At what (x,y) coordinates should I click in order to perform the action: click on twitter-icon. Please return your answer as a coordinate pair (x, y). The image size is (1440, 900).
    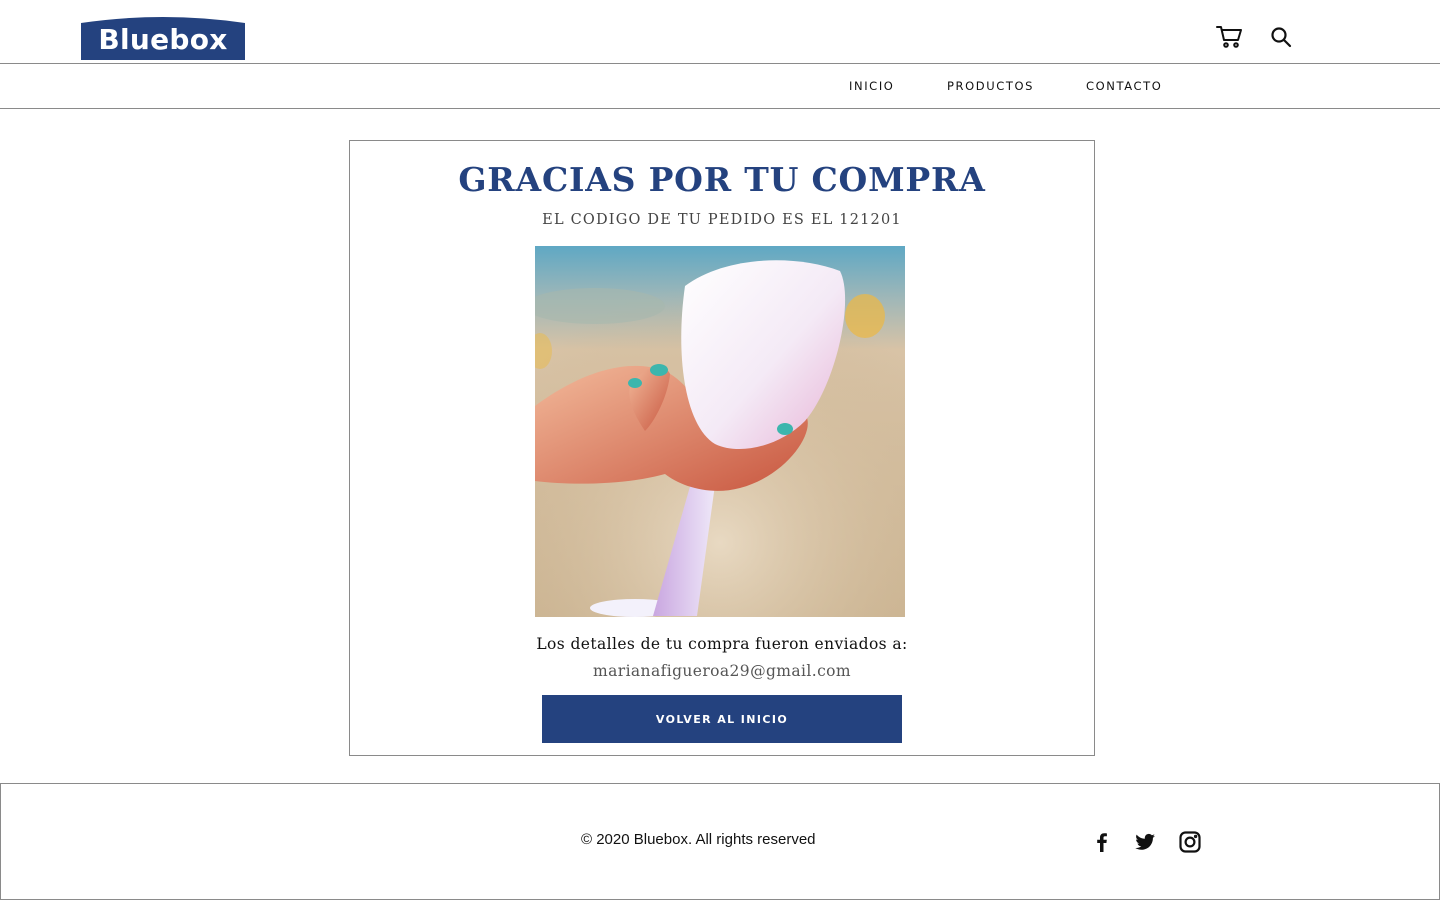
    Looking at the image, I should click on (1145, 842).